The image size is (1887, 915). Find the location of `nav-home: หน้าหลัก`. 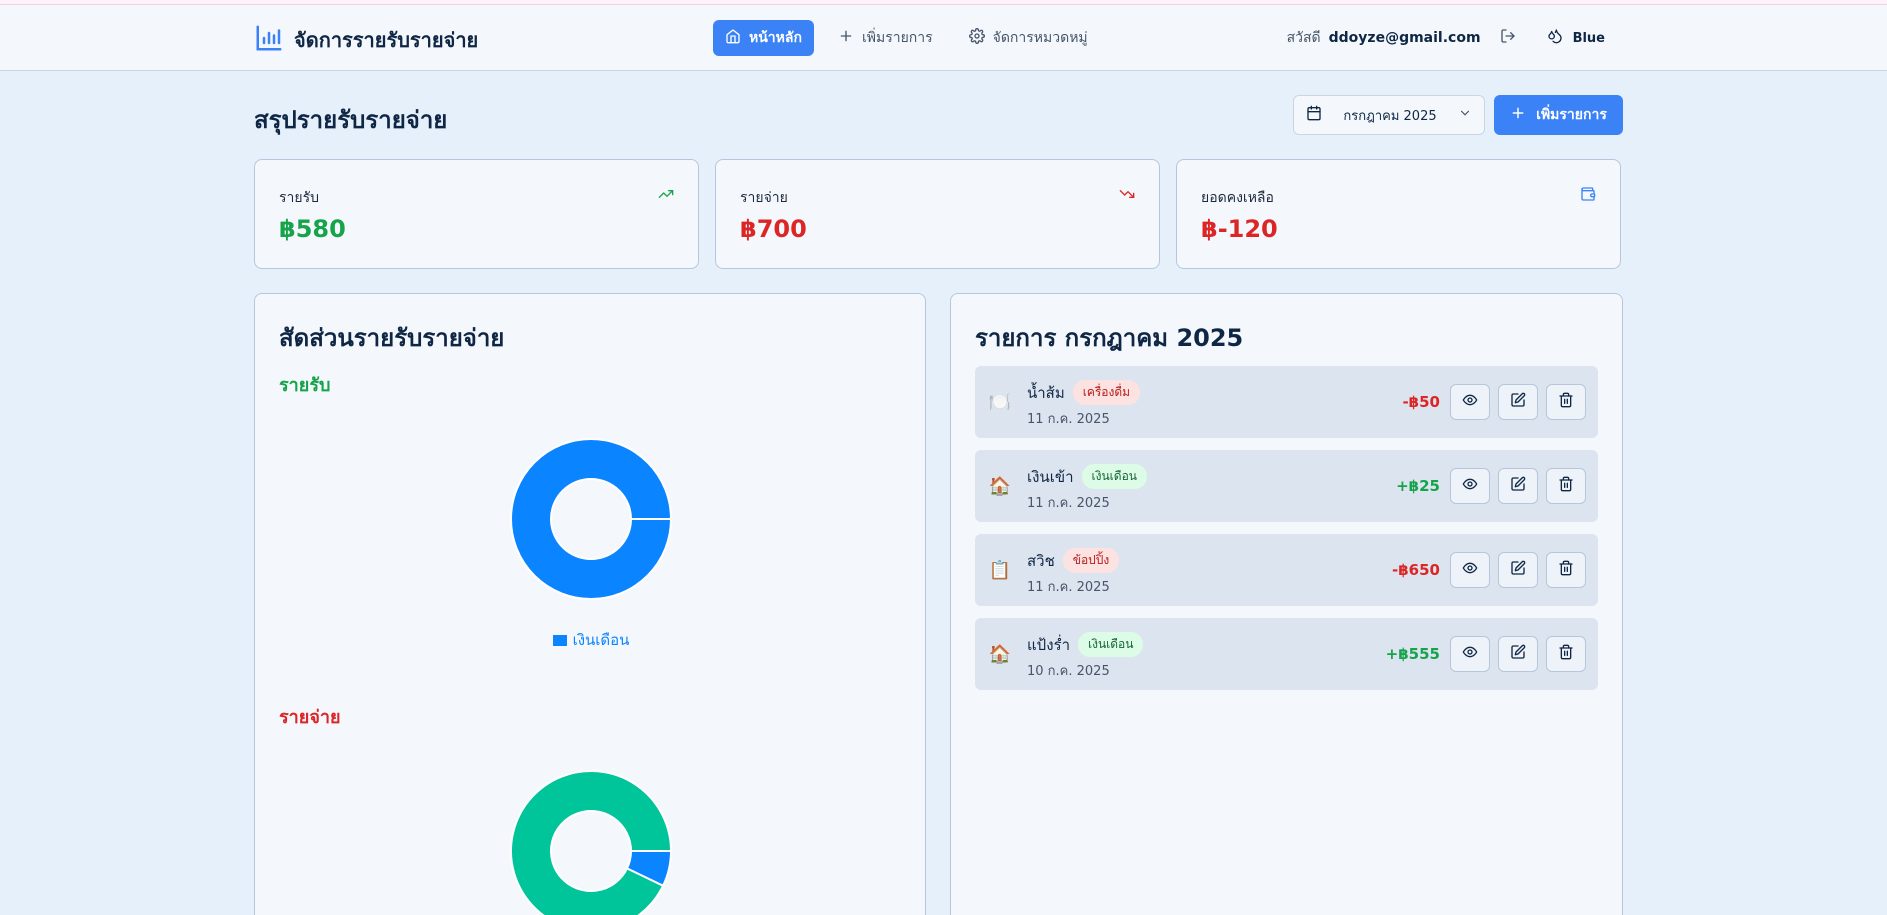

nav-home: หน้าหลัก is located at coordinates (763, 38).